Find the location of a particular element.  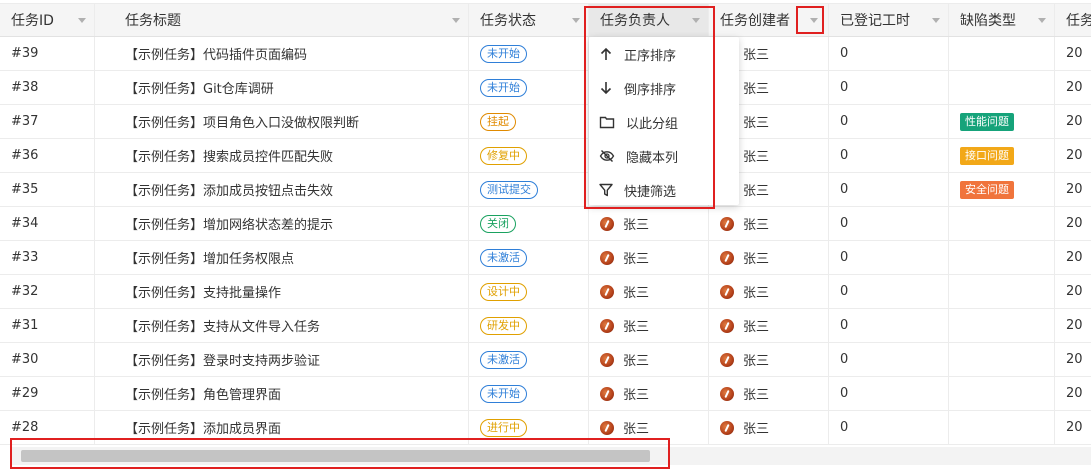

cell-task-title: 【示例任务】搜索成员控件匹配失败 is located at coordinates (282, 155).